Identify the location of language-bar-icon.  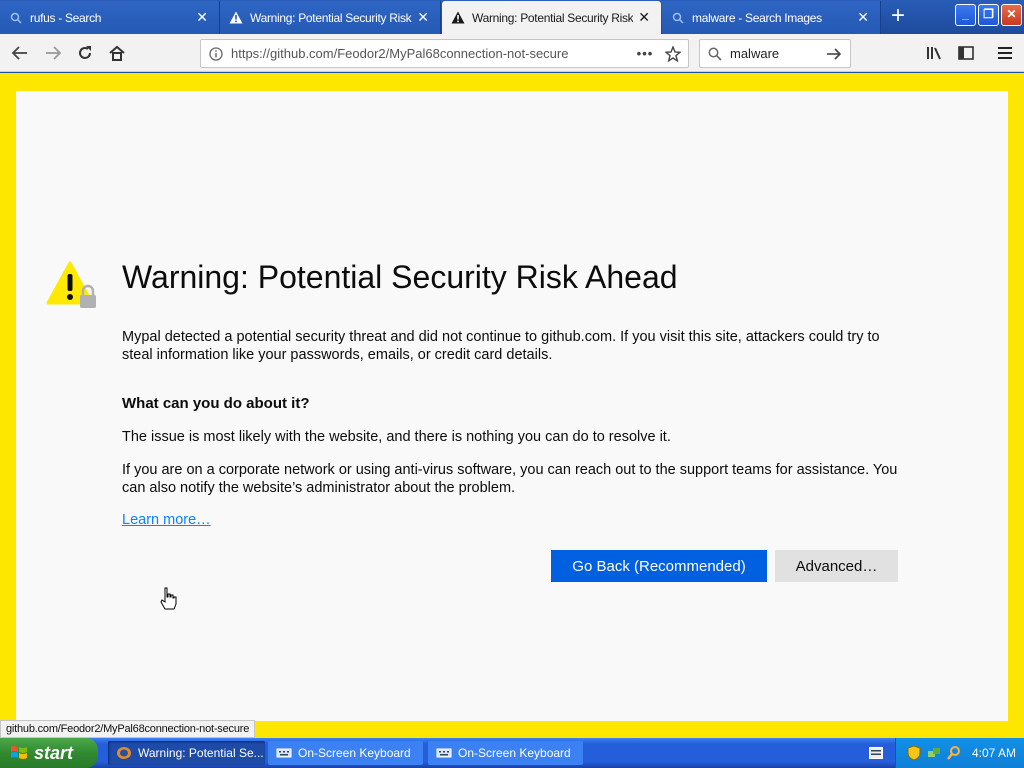
(876, 753).